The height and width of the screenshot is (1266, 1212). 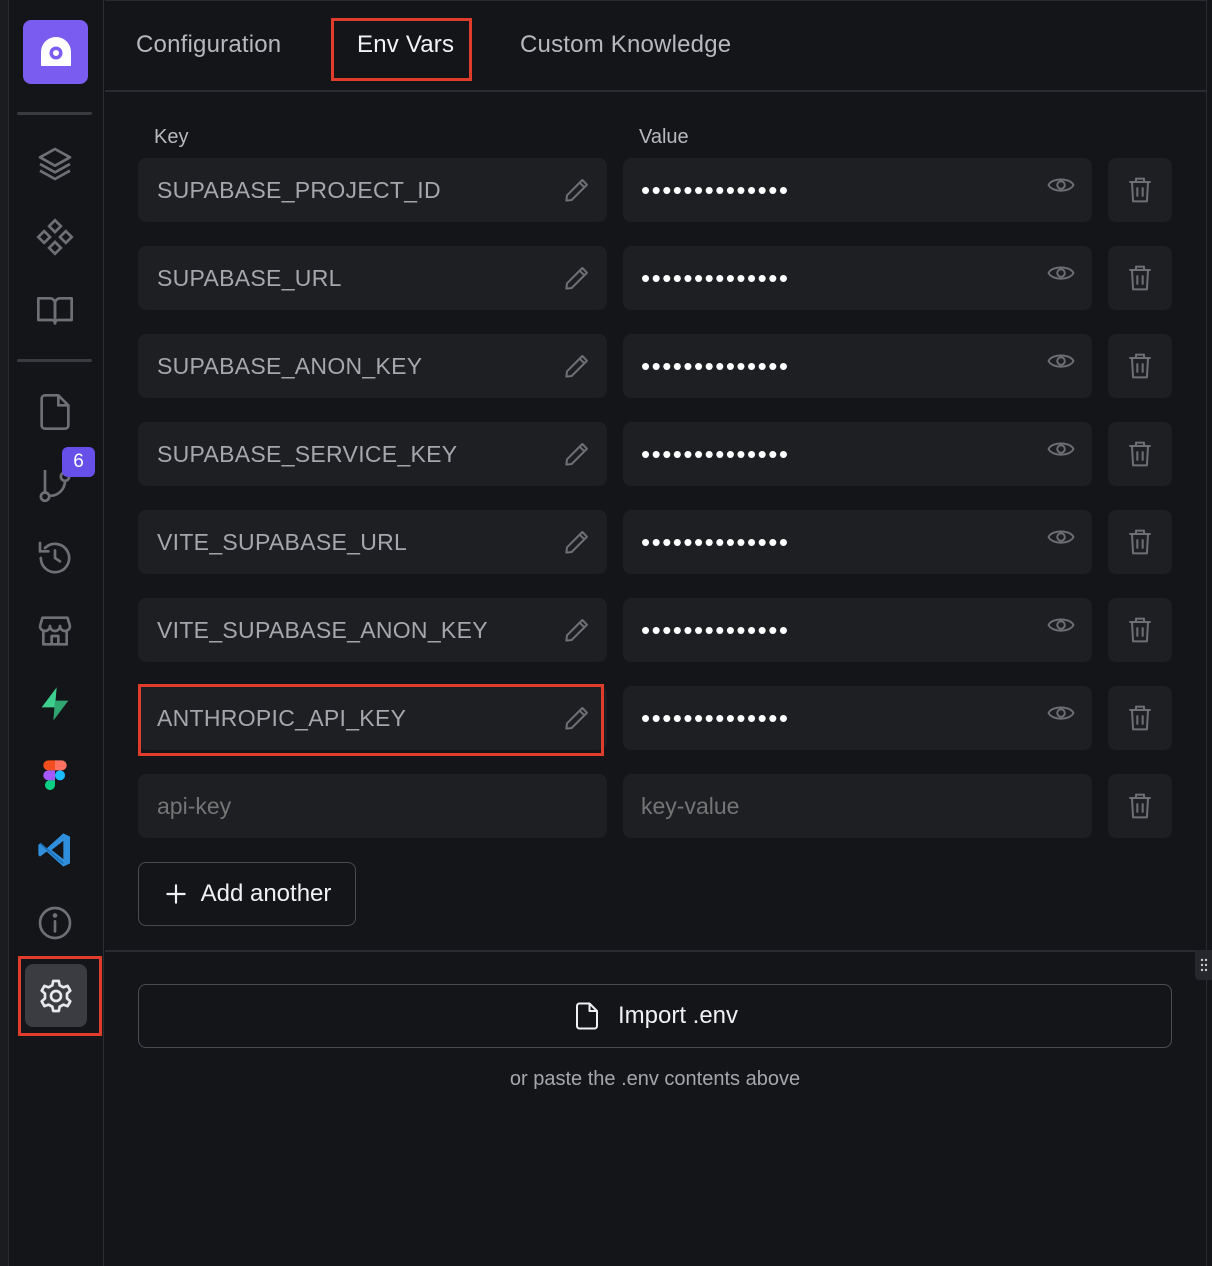 I want to click on tab-bar: Configuration Env Vars Custom Knowledge, so click(x=656, y=46).